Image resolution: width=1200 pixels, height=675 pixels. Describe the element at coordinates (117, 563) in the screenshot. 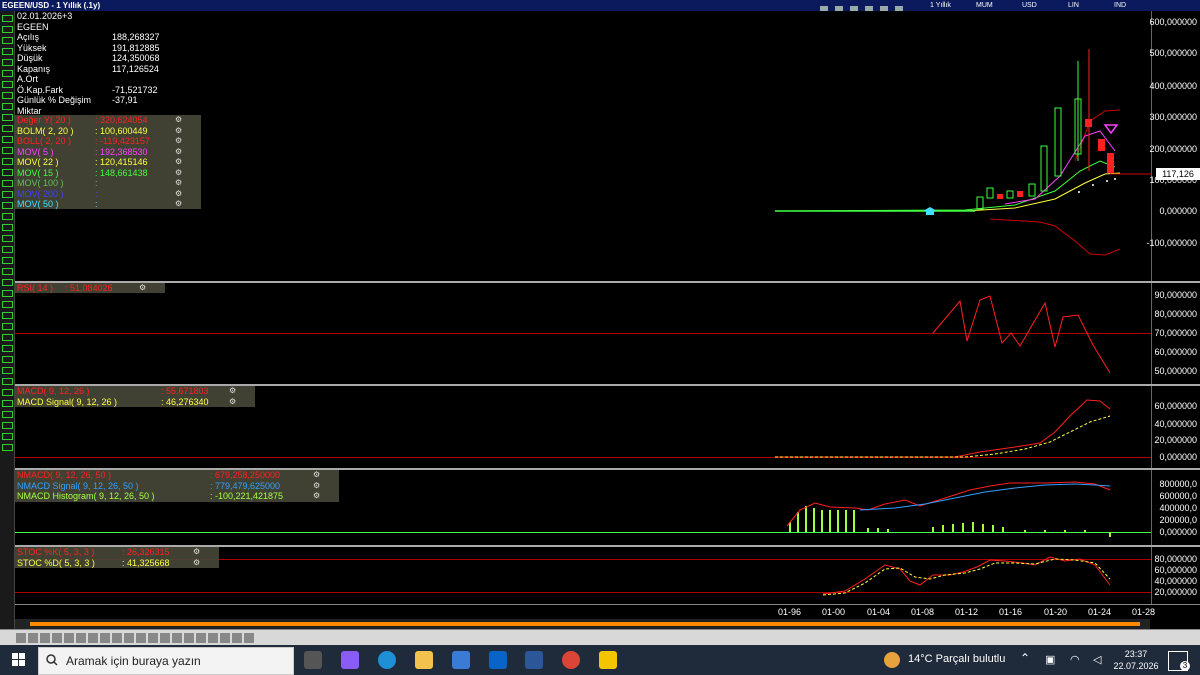

I see `indicator-row: STOC %D( 5, 3, 3 ): 41,325668 ⚙` at that location.